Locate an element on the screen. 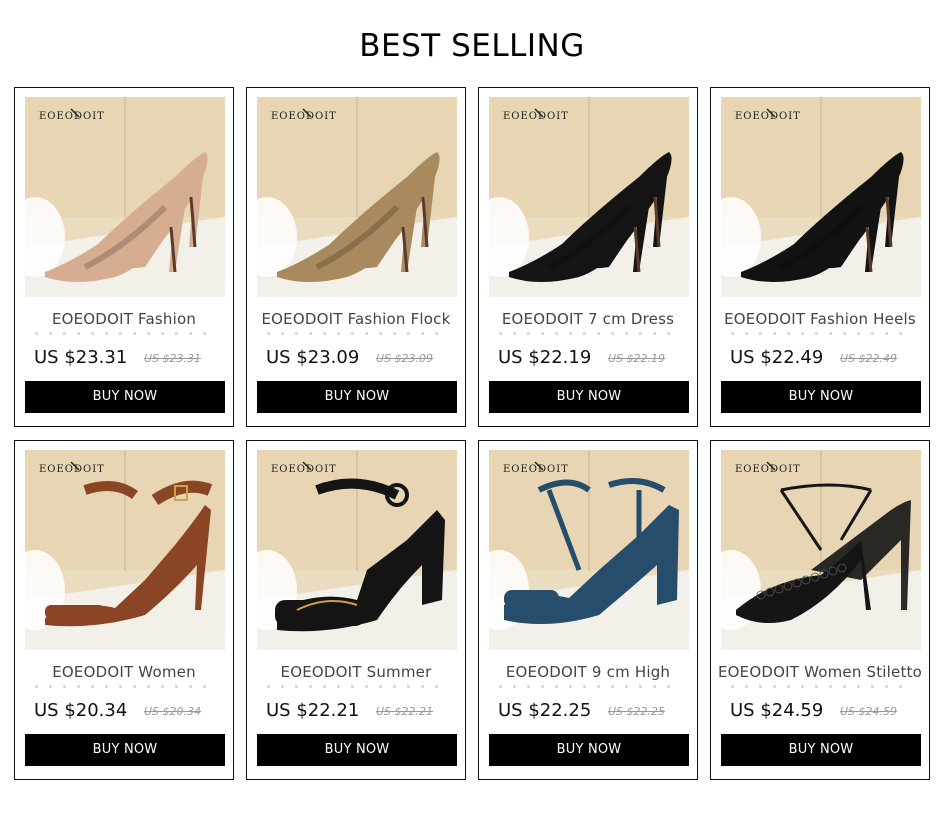 This screenshot has width=944, height=815. product-original-price: US $23.31 is located at coordinates (173, 358).